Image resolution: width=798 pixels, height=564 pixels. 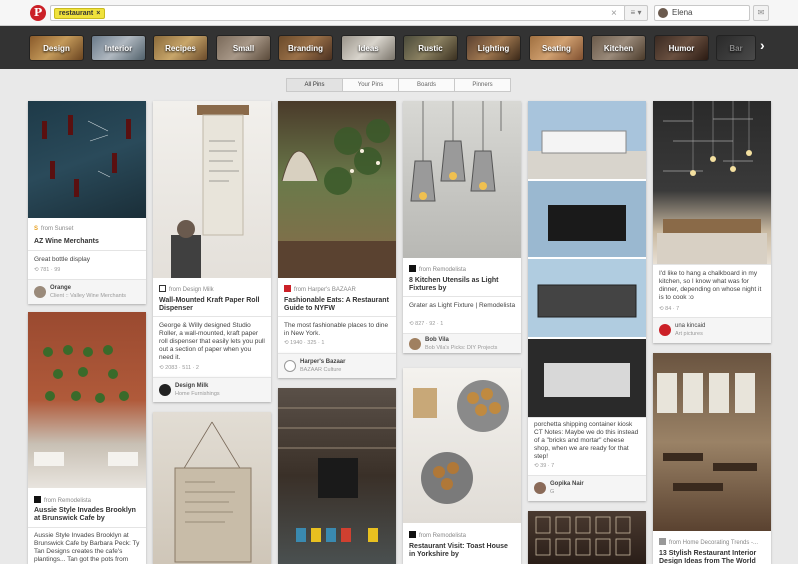 I want to click on category-seating: Seating, so click(x=556, y=48).